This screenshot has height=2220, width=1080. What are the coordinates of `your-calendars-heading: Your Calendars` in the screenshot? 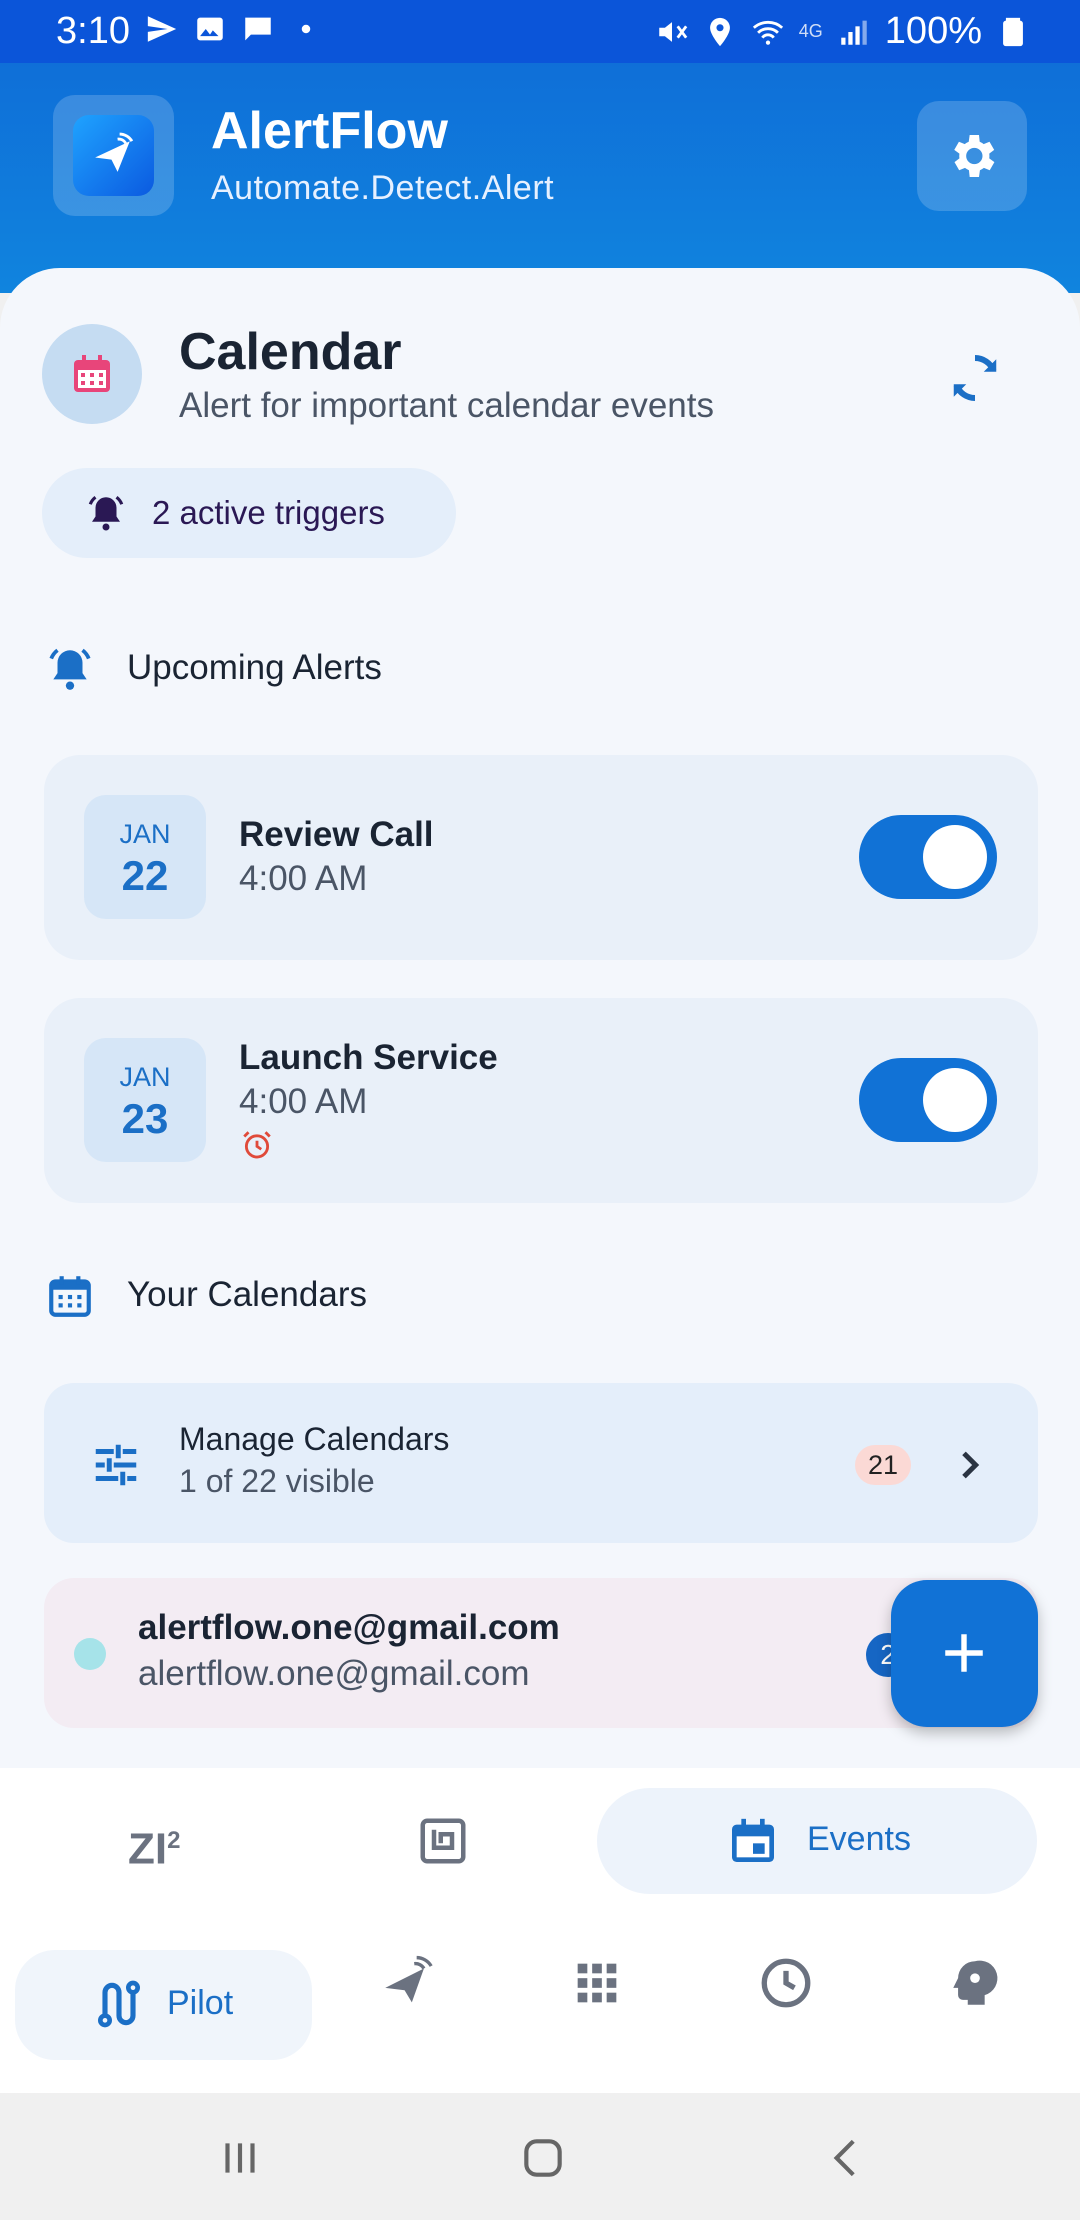 It's located at (540, 1295).